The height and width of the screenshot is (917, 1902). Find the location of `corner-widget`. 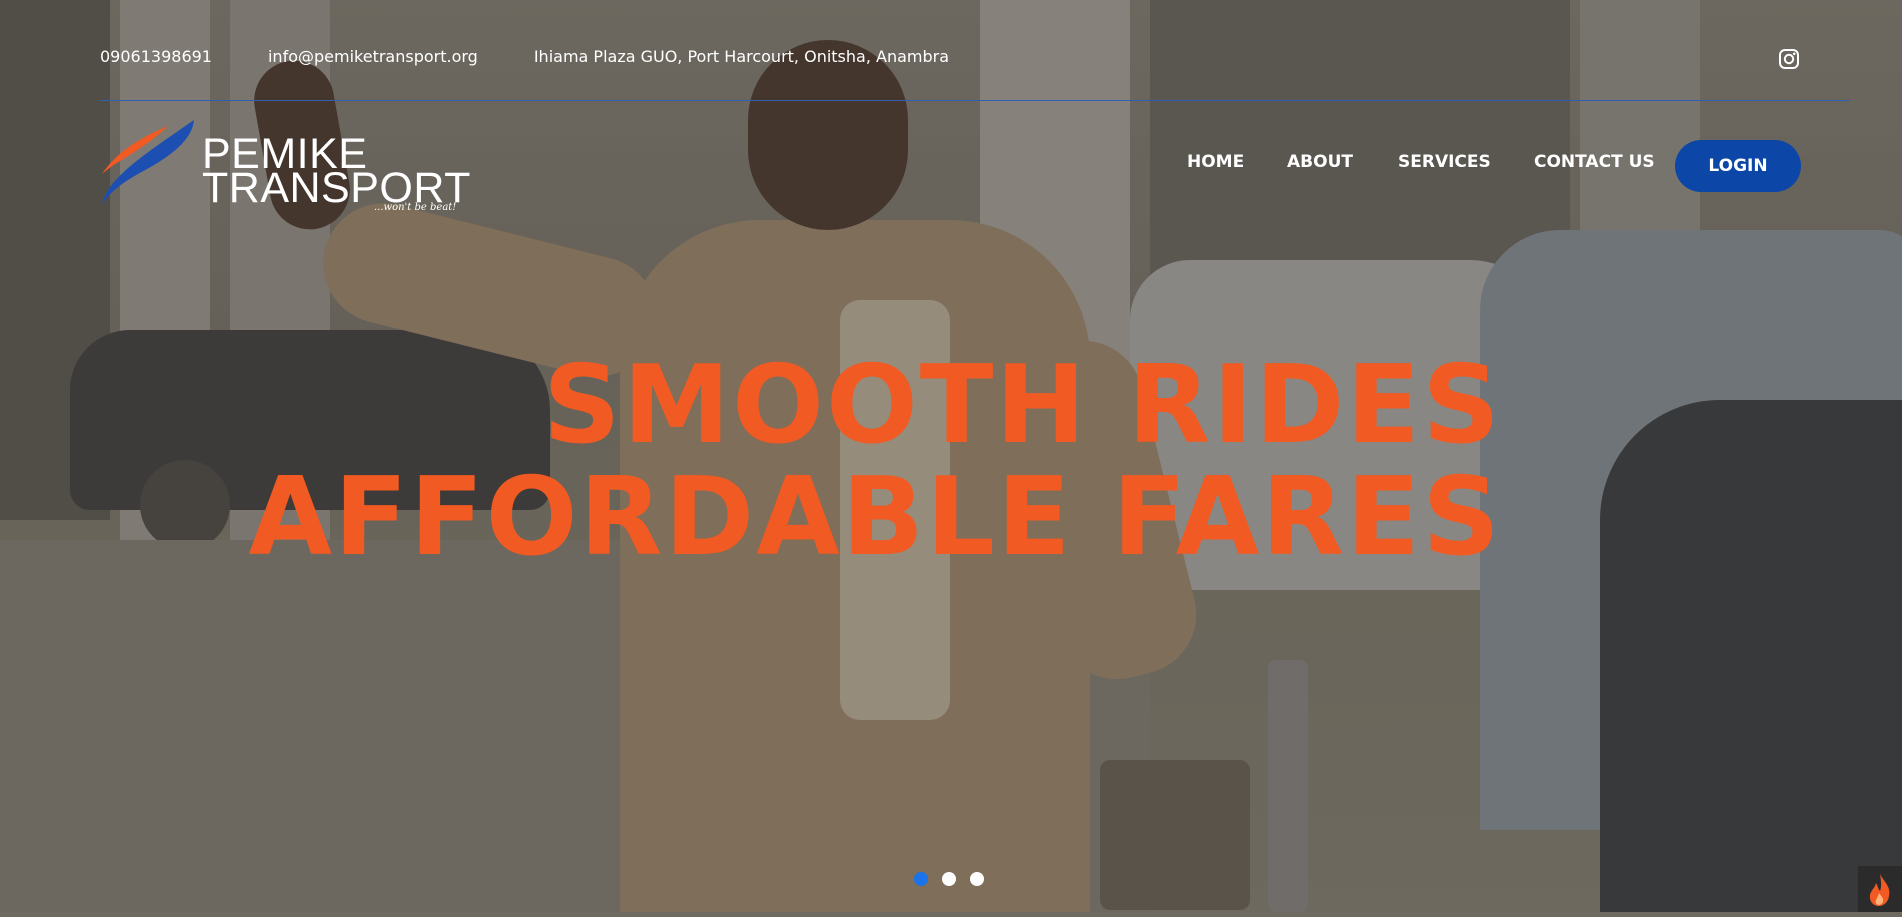

corner-widget is located at coordinates (1880, 889).